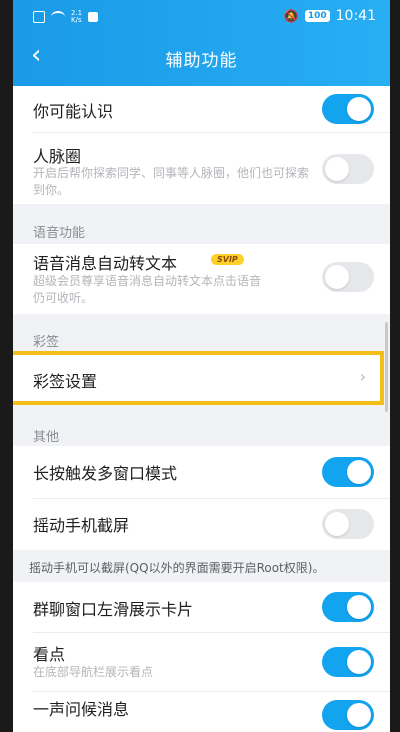  What do you see at coordinates (201, 607) in the screenshot?
I see `row-group-card: 群聊窗口左滑展示卡片` at bounding box center [201, 607].